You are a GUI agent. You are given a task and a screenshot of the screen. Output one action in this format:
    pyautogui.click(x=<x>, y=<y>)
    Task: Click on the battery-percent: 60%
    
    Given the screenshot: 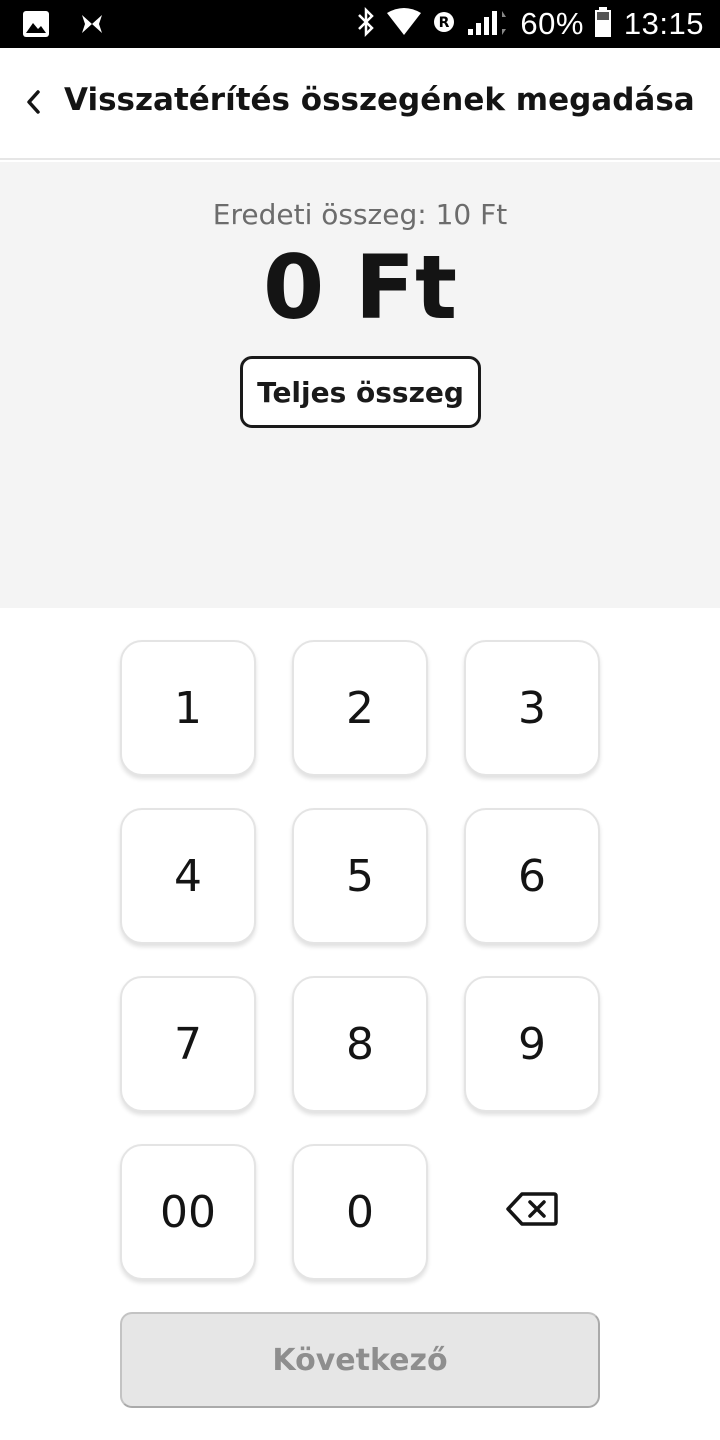 What is the action you would take?
    pyautogui.click(x=552, y=23)
    